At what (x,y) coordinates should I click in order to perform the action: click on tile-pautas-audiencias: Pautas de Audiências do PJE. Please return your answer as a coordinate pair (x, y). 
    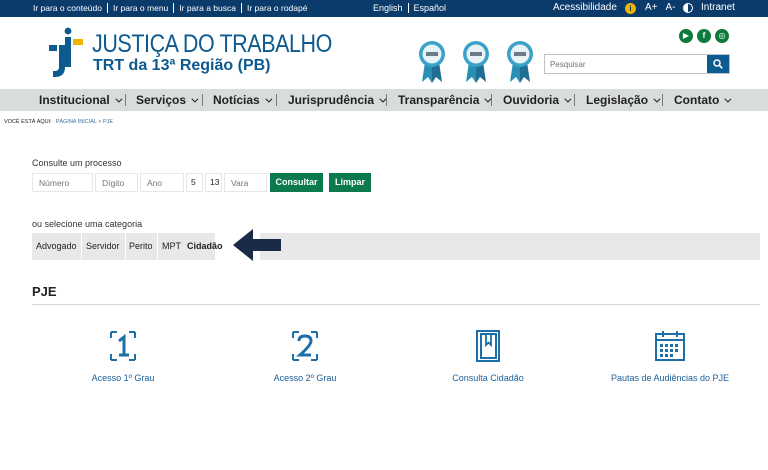
    Looking at the image, I should click on (670, 356).